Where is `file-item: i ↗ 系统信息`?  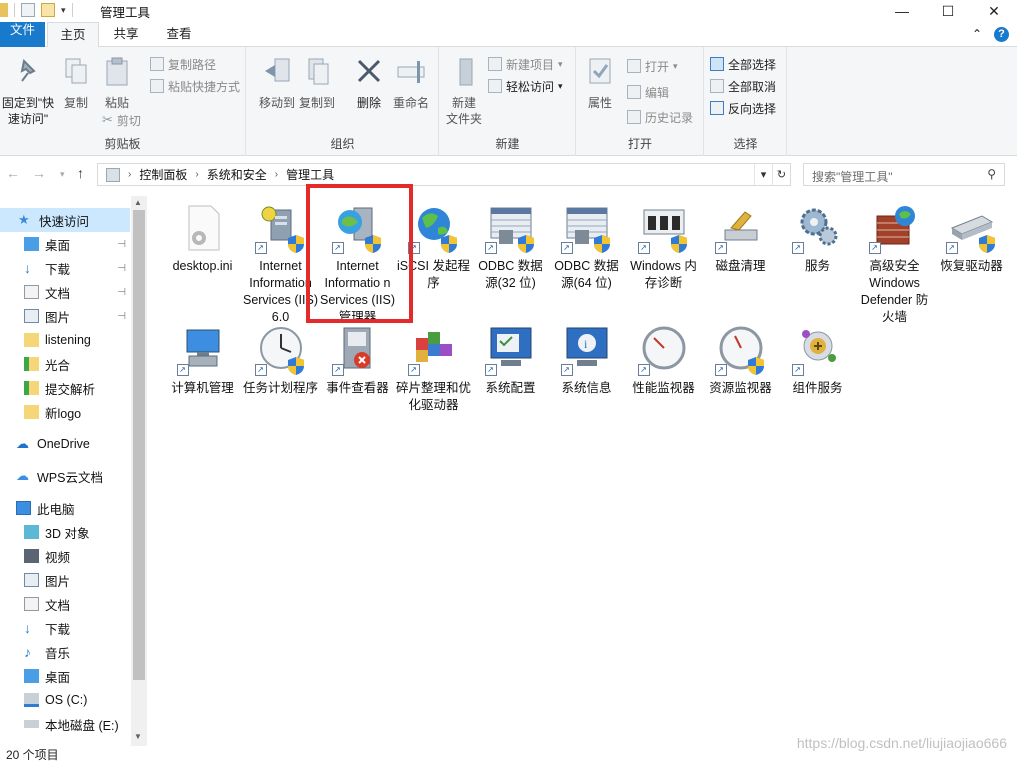 file-item: i ↗ 系统信息 is located at coordinates (586, 360).